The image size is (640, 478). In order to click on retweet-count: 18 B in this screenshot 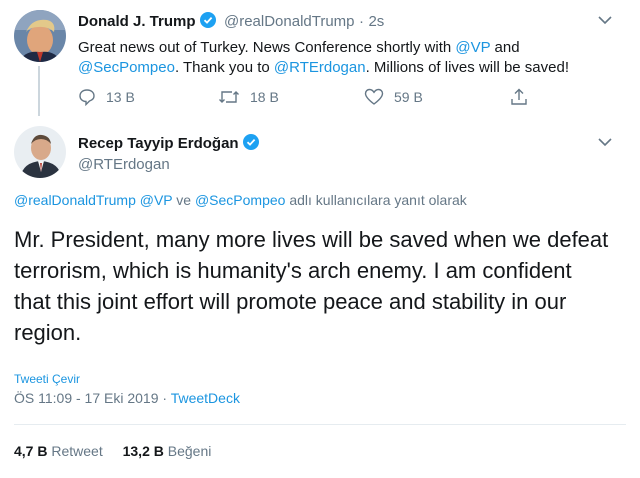, I will do `click(264, 97)`.